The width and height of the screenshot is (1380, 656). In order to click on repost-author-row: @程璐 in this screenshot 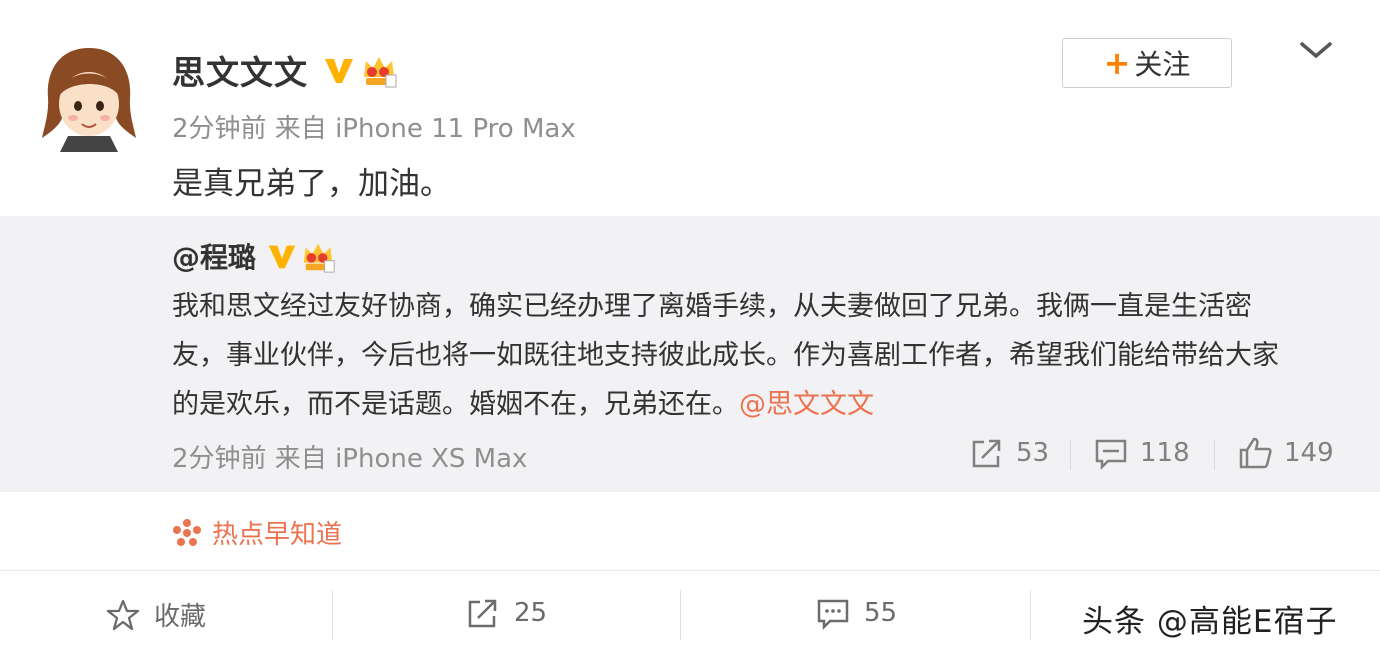, I will do `click(254, 256)`.